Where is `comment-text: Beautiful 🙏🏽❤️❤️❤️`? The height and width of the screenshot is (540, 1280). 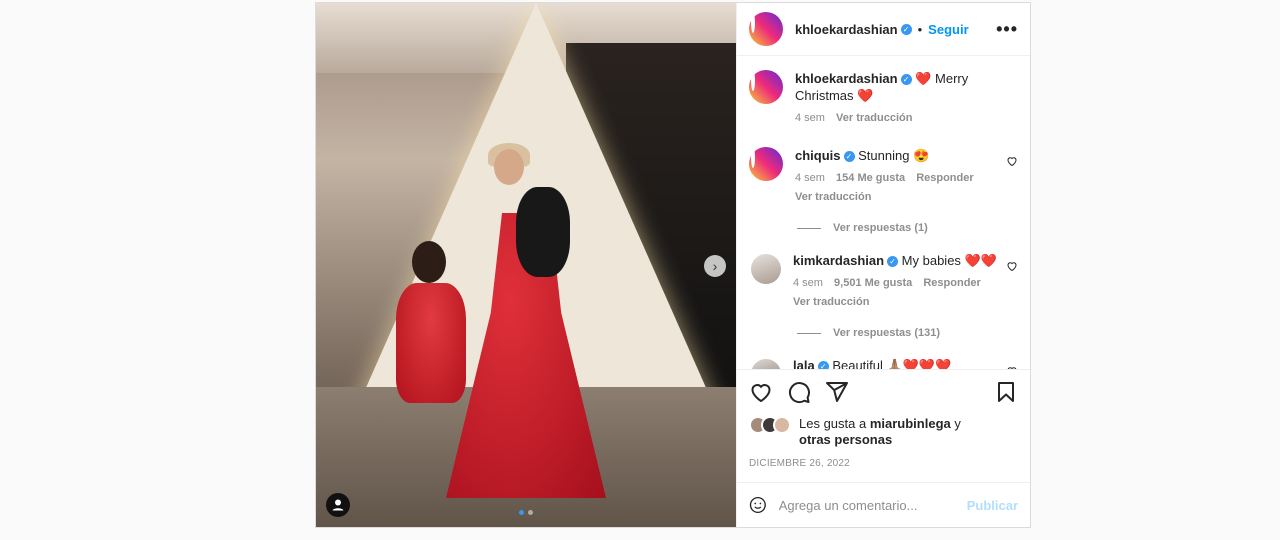 comment-text: Beautiful 🙏🏽❤️❤️❤️ is located at coordinates (892, 363).